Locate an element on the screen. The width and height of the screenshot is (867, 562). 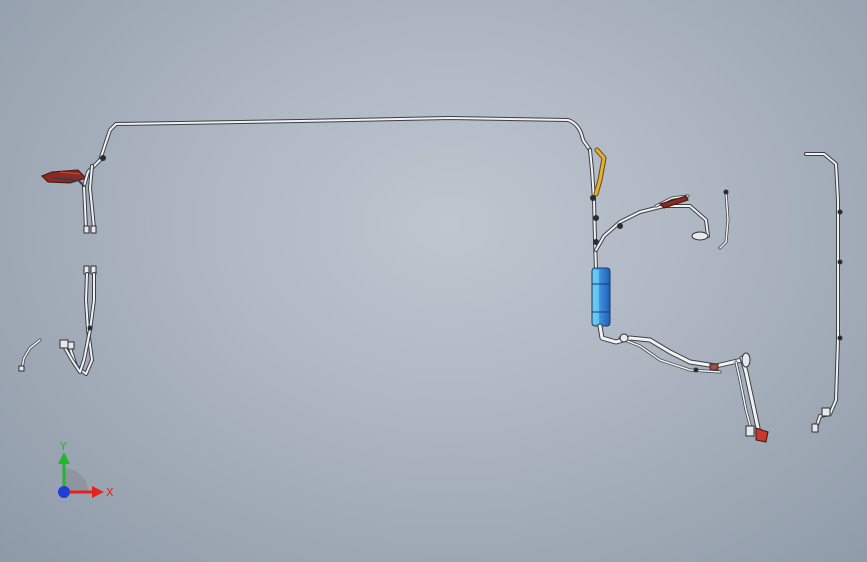
orientation-triad: Y X is located at coordinates (84, 475).